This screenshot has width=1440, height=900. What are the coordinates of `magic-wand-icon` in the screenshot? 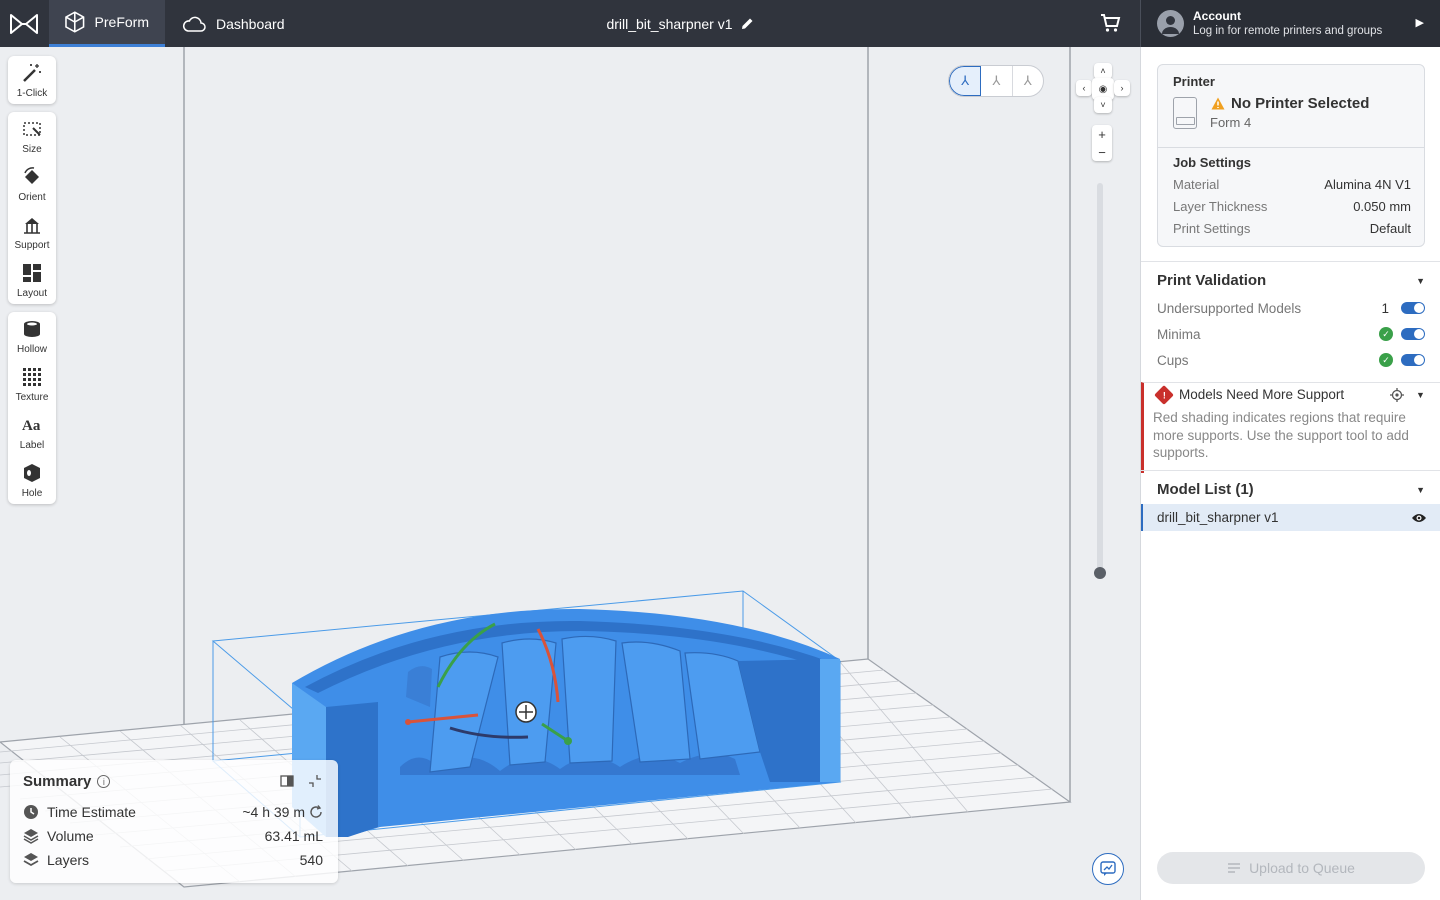 It's located at (32, 72).